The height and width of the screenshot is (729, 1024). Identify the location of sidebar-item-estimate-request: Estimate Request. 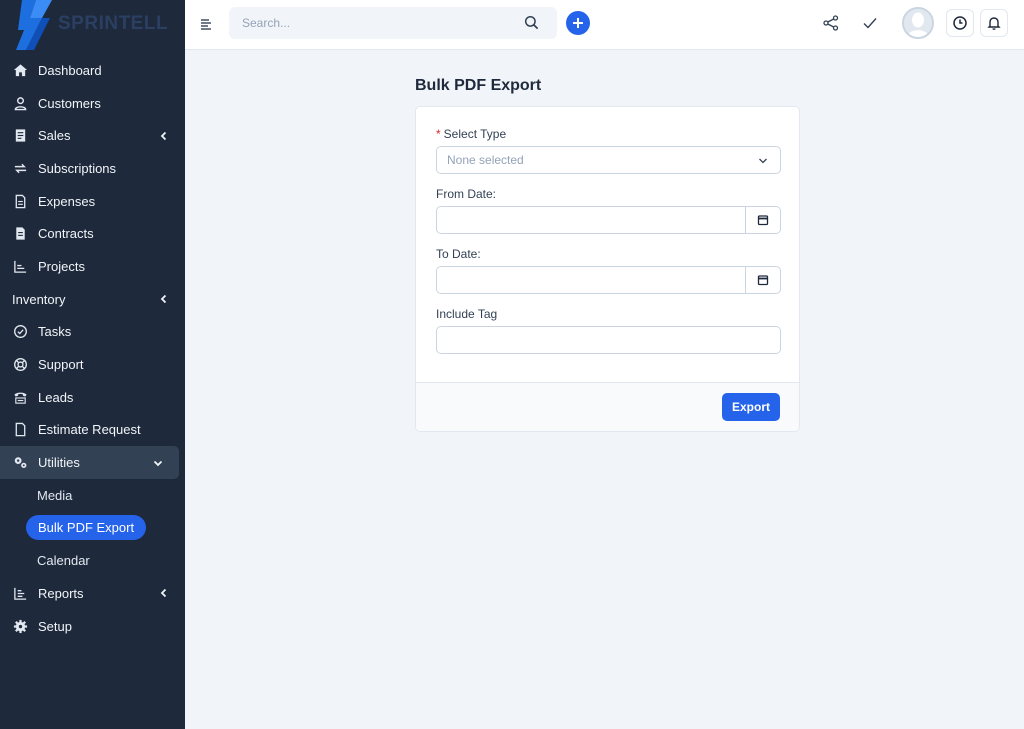
(92, 430).